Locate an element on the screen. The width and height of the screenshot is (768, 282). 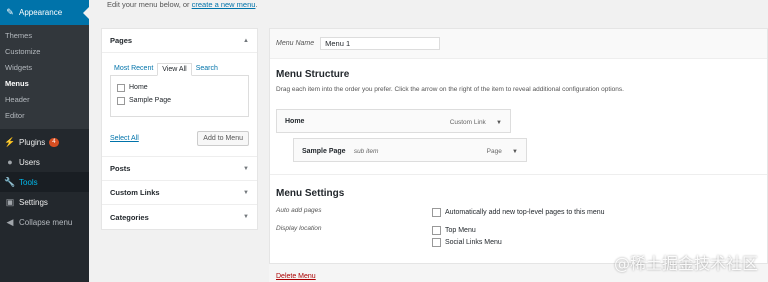
menu-name-input: Menu 1 is located at coordinates (380, 43).